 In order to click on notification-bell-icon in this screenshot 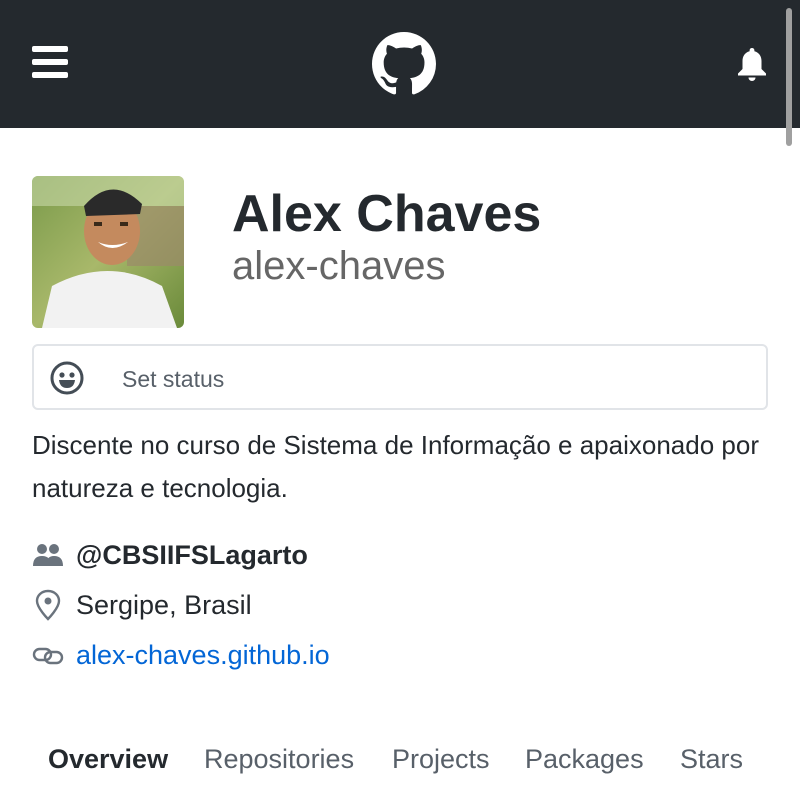, I will do `click(752, 64)`.